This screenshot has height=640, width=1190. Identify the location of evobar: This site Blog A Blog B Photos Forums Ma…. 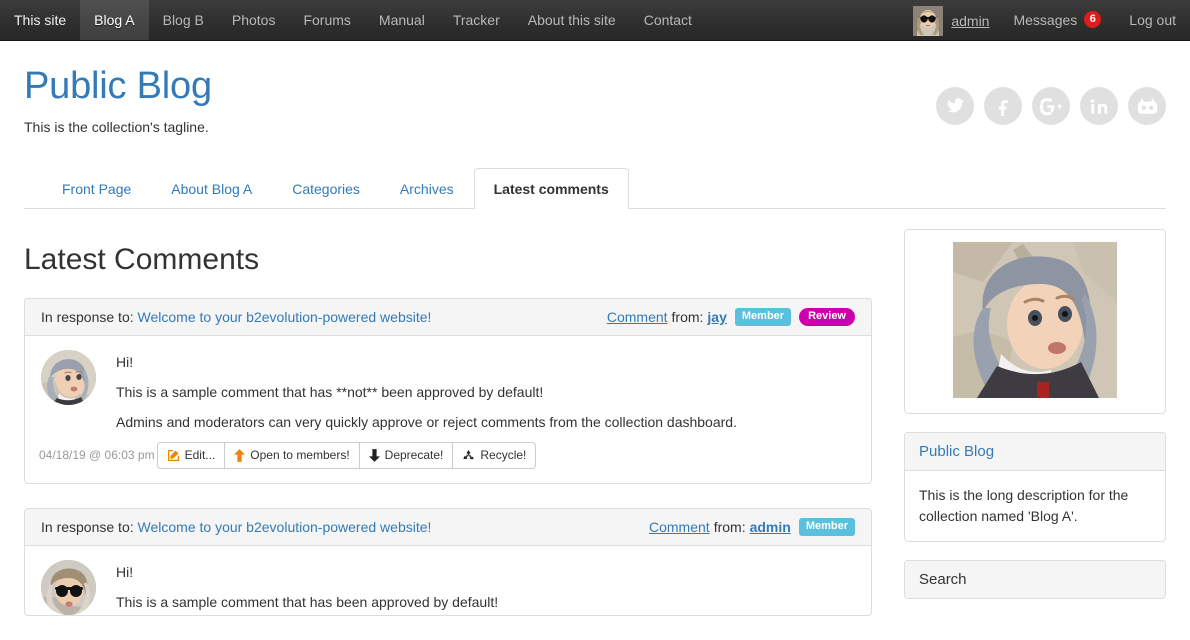
(595, 20).